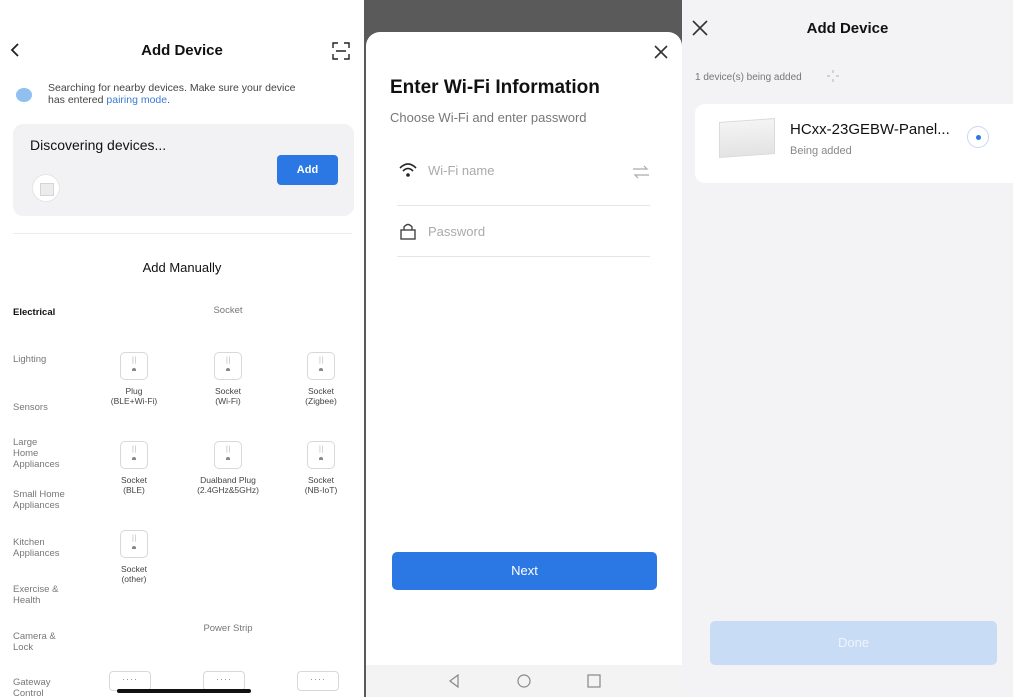  I want to click on divider, so click(182, 233).